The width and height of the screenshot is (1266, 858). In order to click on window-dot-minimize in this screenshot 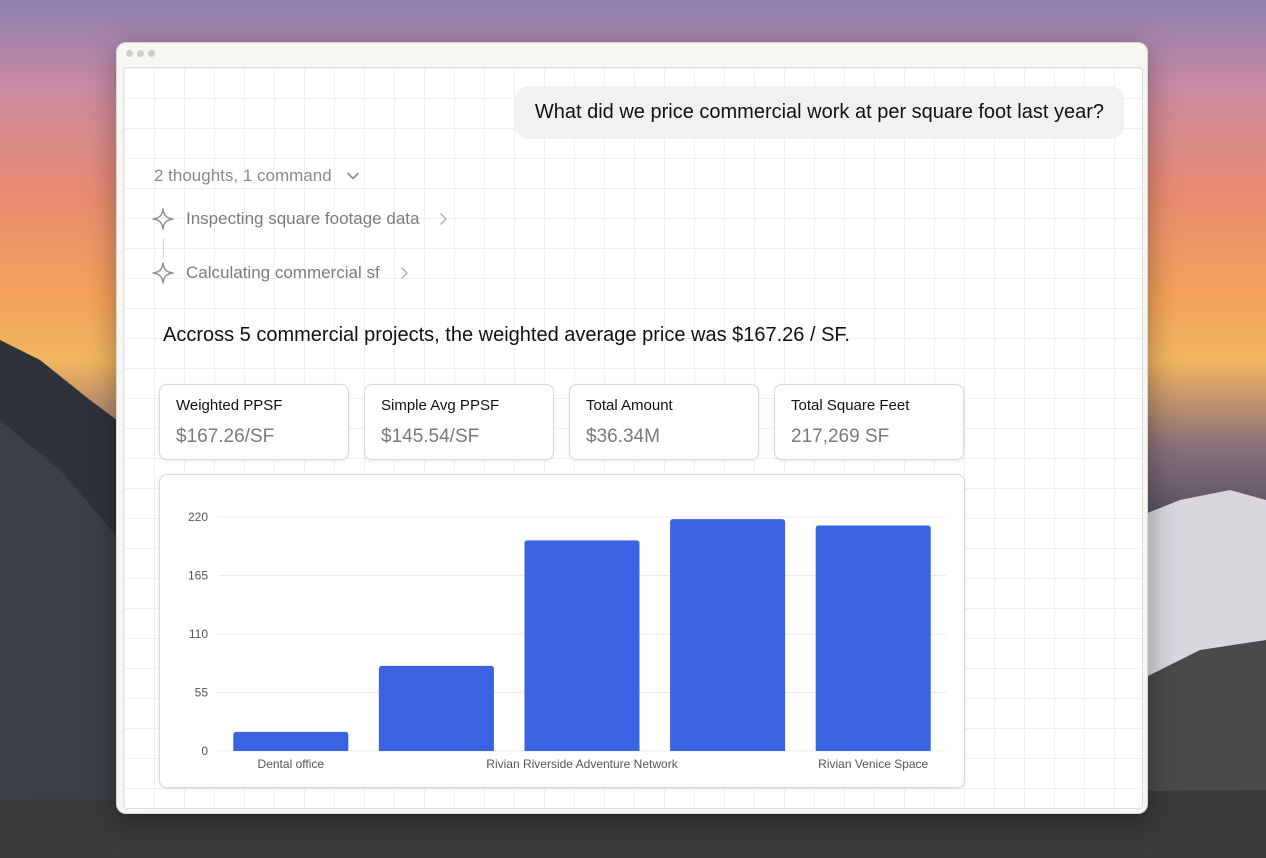, I will do `click(140, 53)`.